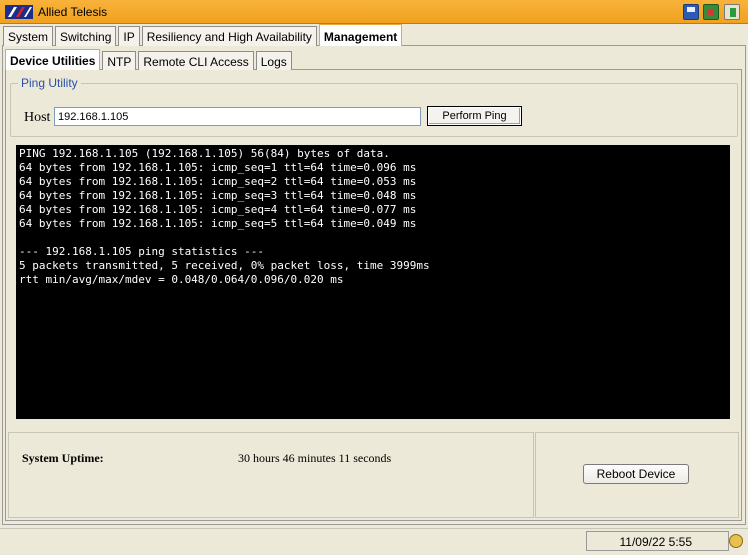  Describe the element at coordinates (237, 116) in the screenshot. I see `host-input` at that location.